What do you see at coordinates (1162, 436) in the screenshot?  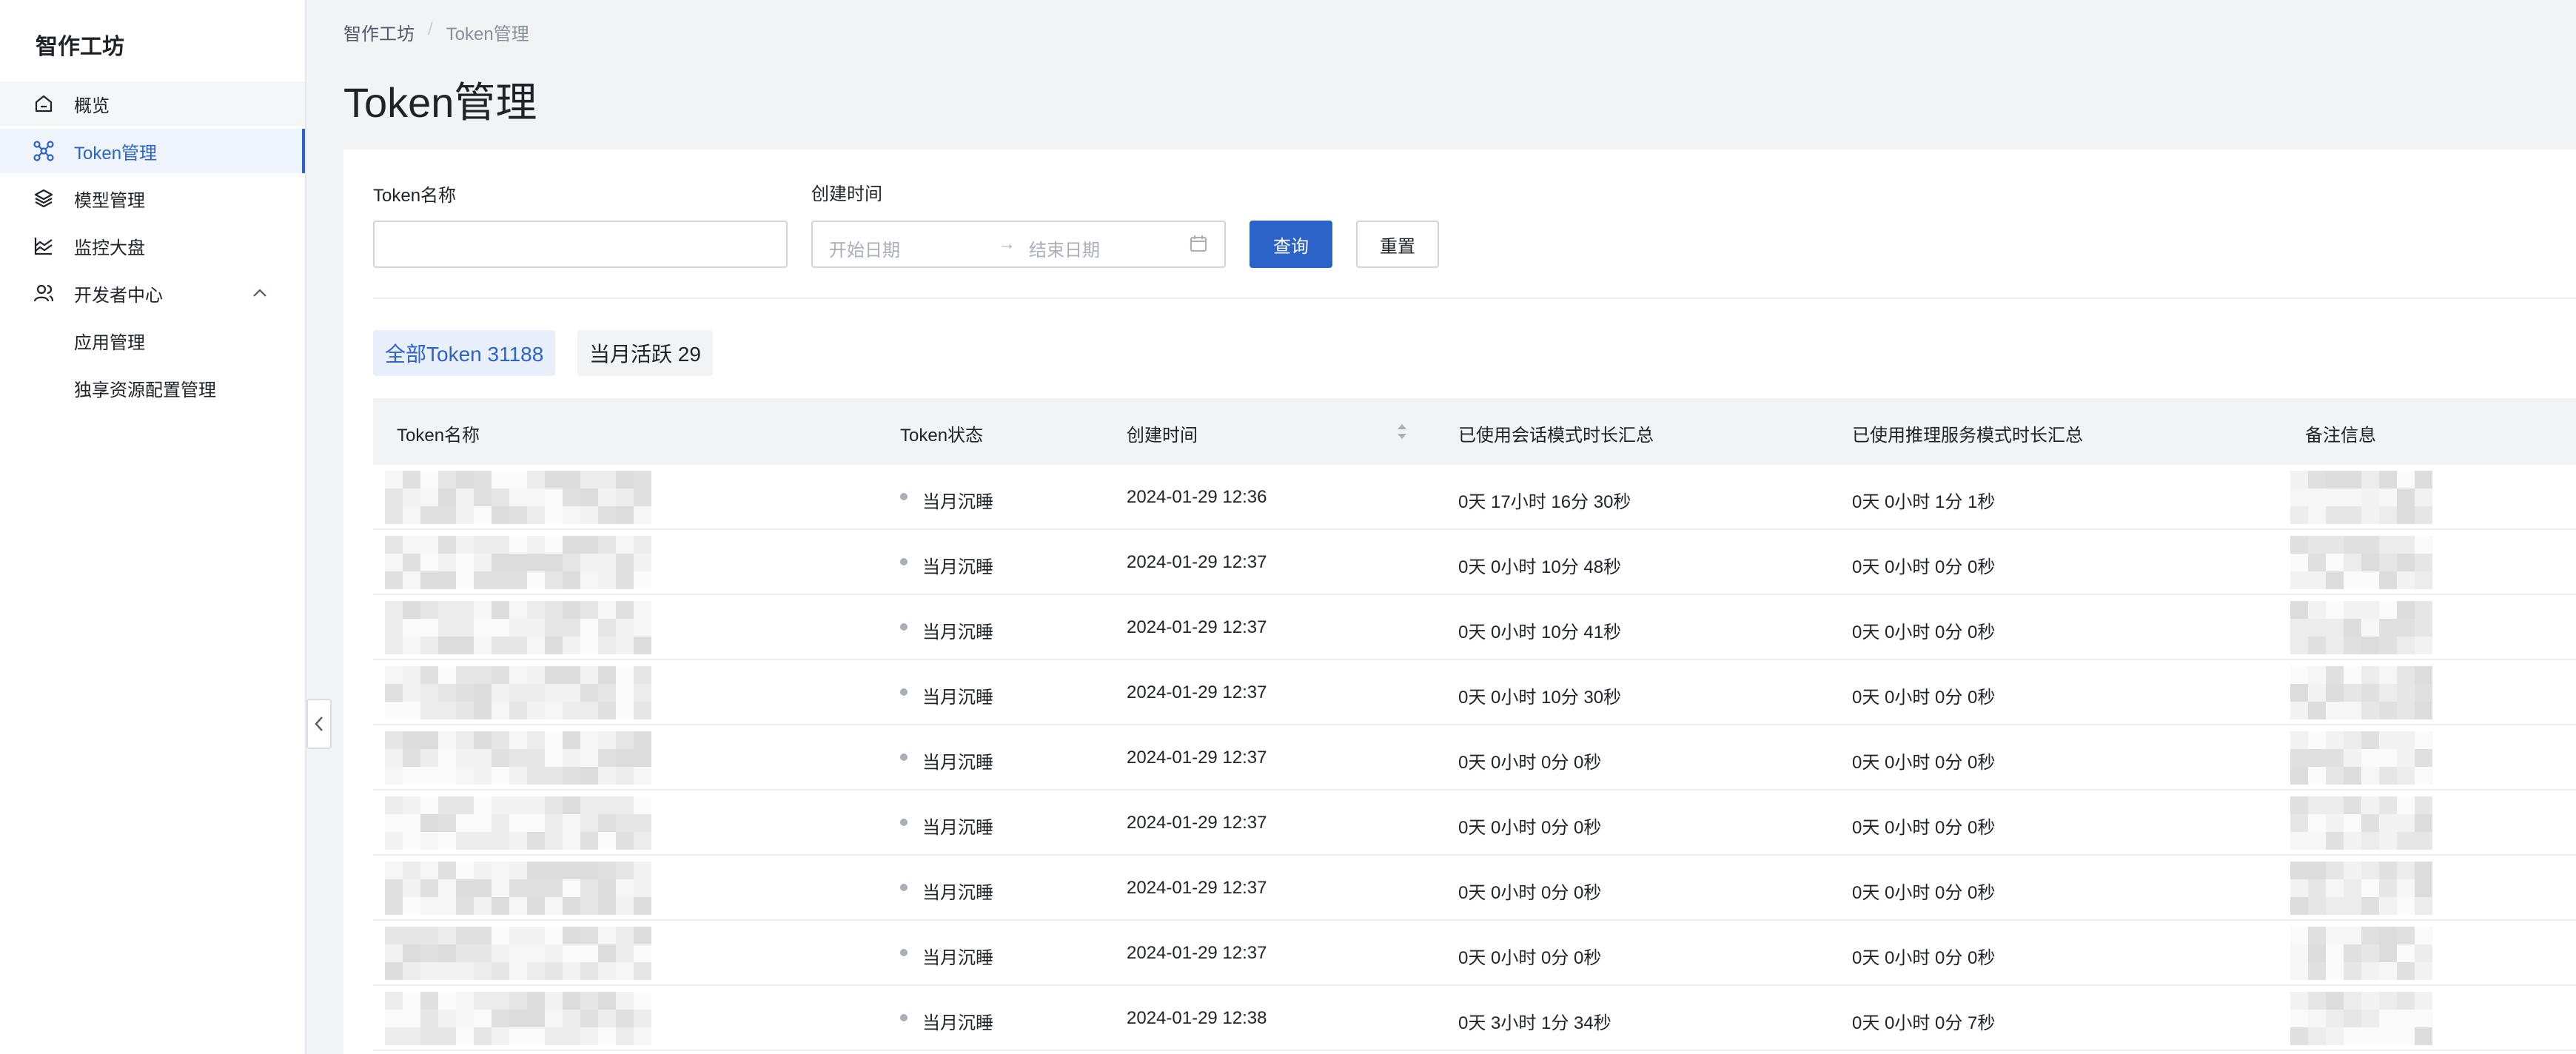 I see `column-header-created: 创建时间` at bounding box center [1162, 436].